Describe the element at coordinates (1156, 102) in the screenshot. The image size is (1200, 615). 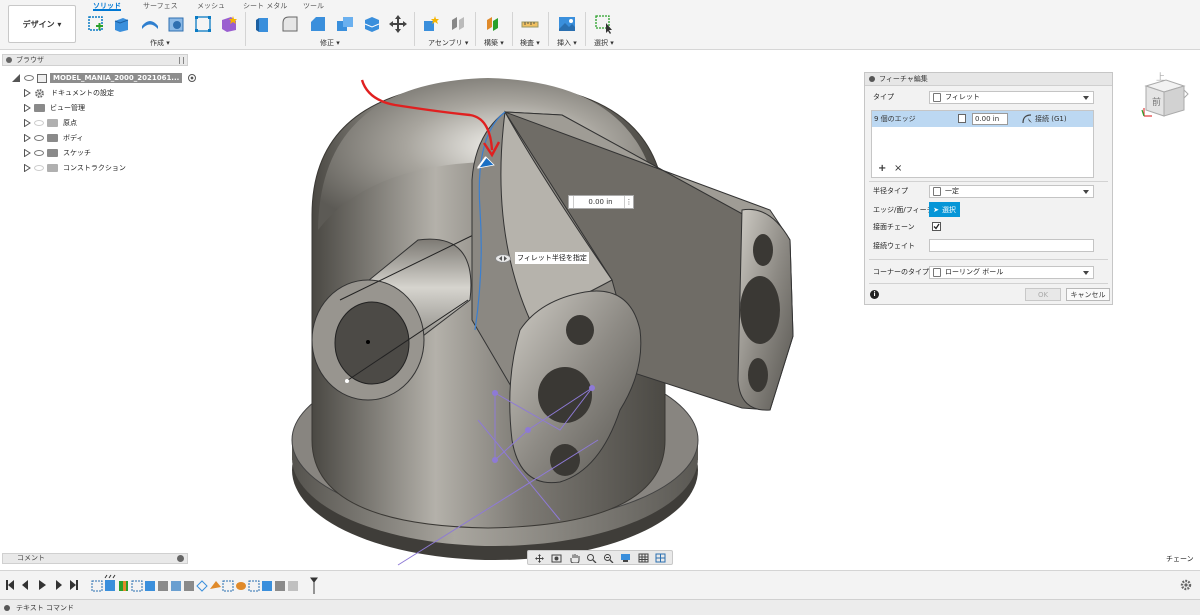
I see `viewcube-front-label: 前` at that location.